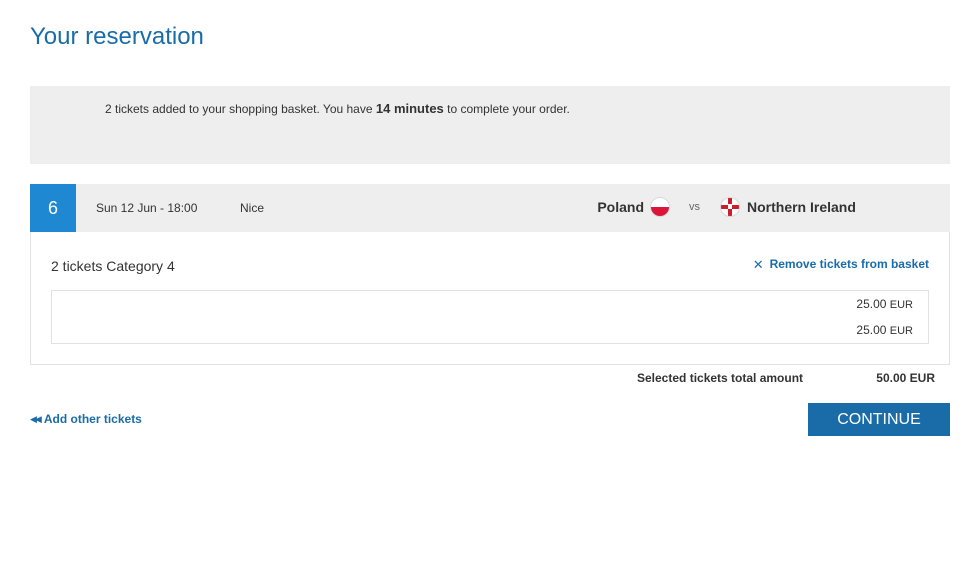 This screenshot has width=977, height=577. I want to click on northern-ireland-flag-icon, so click(730, 207).